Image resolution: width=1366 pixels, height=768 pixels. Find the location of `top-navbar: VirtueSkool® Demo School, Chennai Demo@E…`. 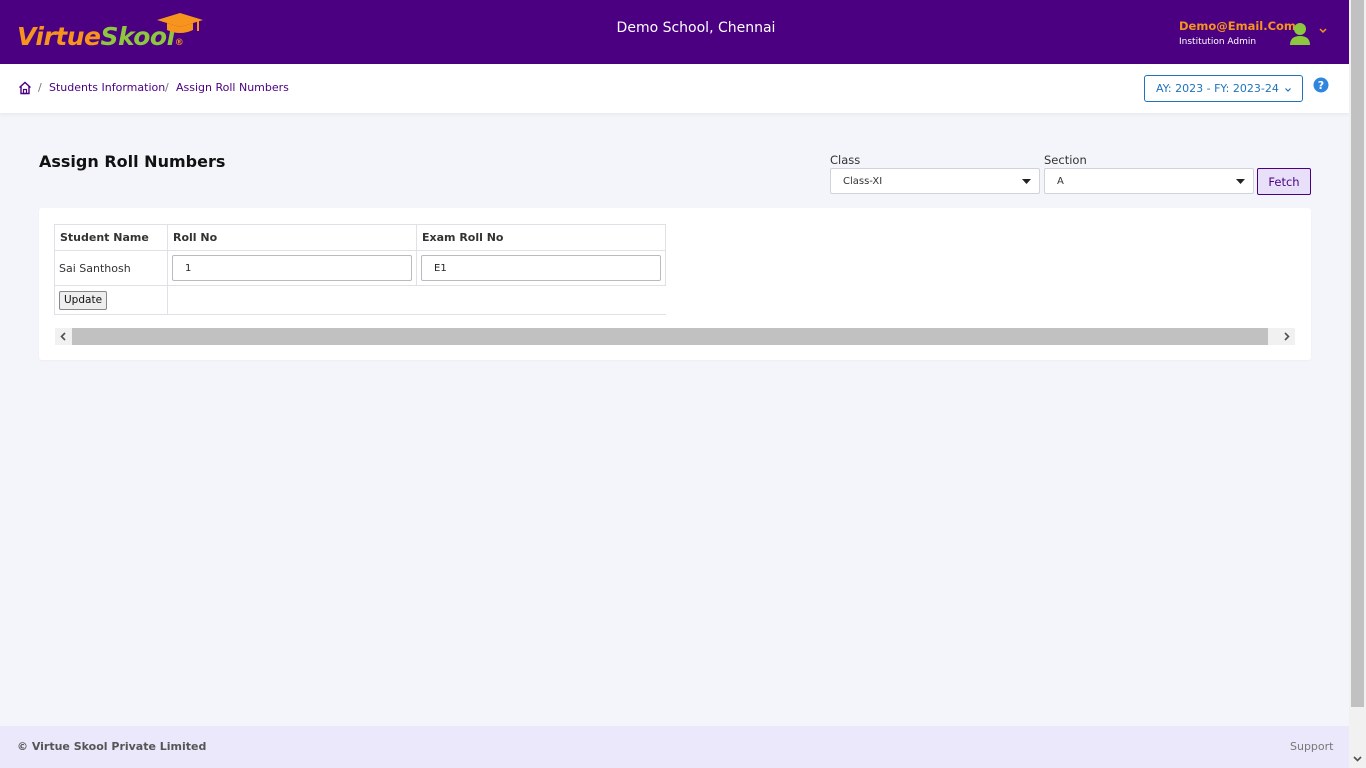

top-navbar: VirtueSkool® Demo School, Chennai Demo@E… is located at coordinates (674, 32).